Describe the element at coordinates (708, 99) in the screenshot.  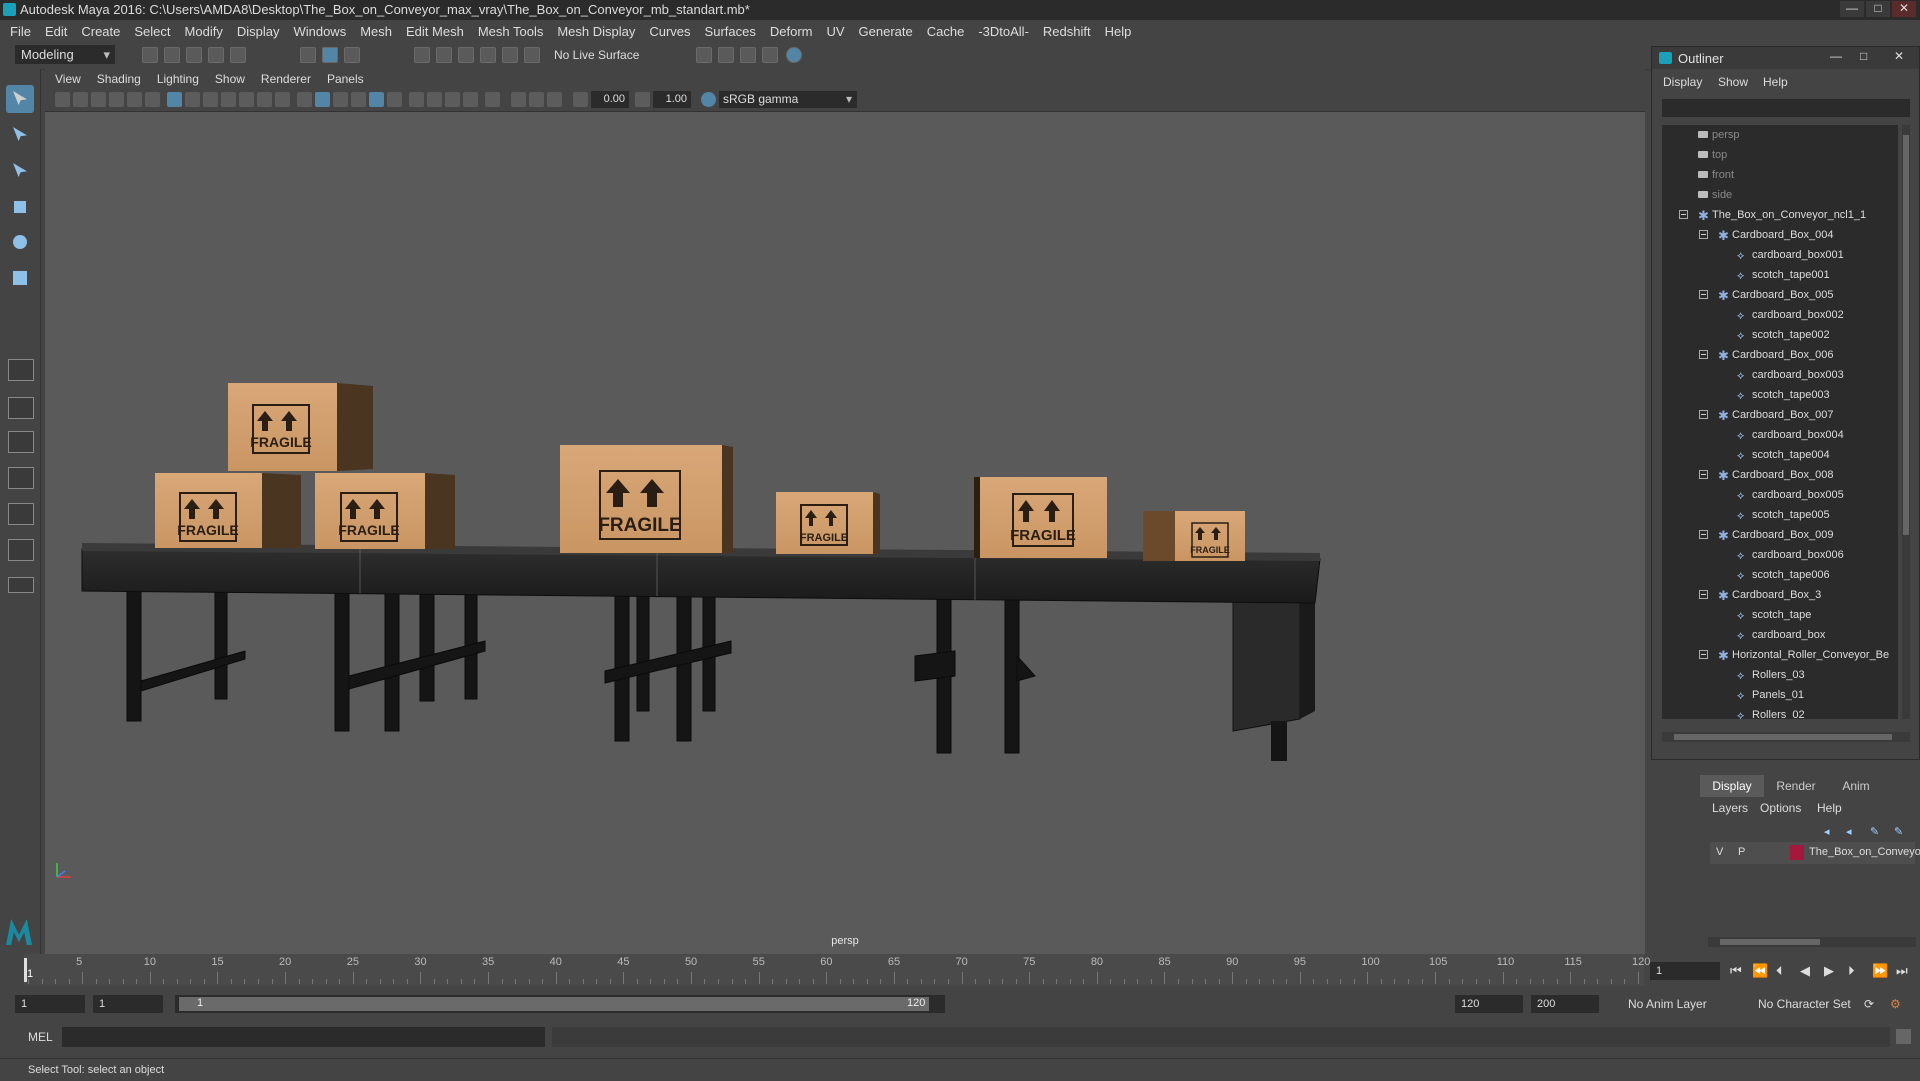
I see `color-management-icon` at that location.